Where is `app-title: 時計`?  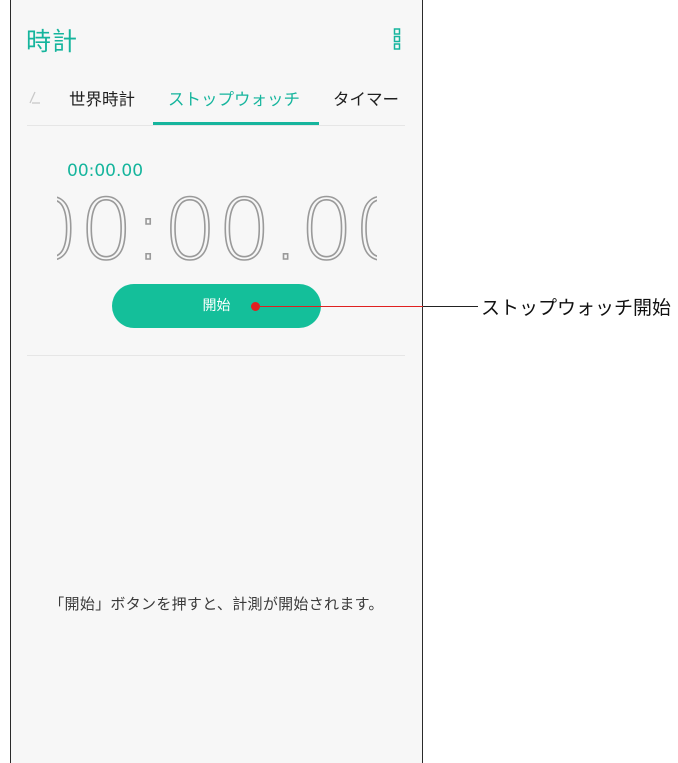 app-title: 時計 is located at coordinates (52, 41).